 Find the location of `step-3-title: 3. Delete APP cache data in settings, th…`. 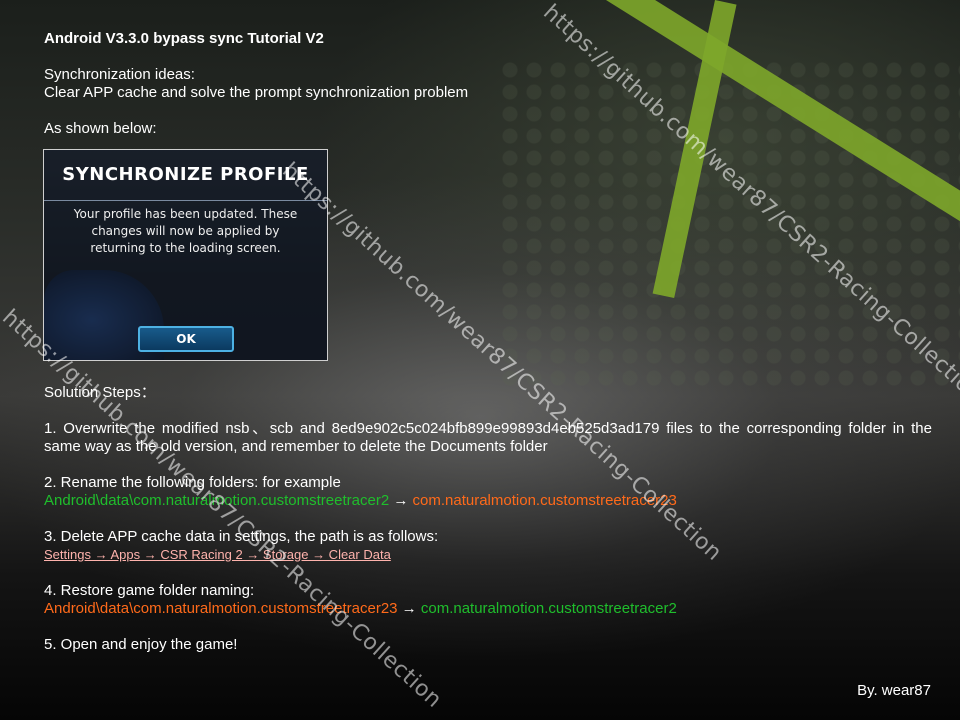

step-3-title: 3. Delete APP cache data in settings, th… is located at coordinates (241, 536).